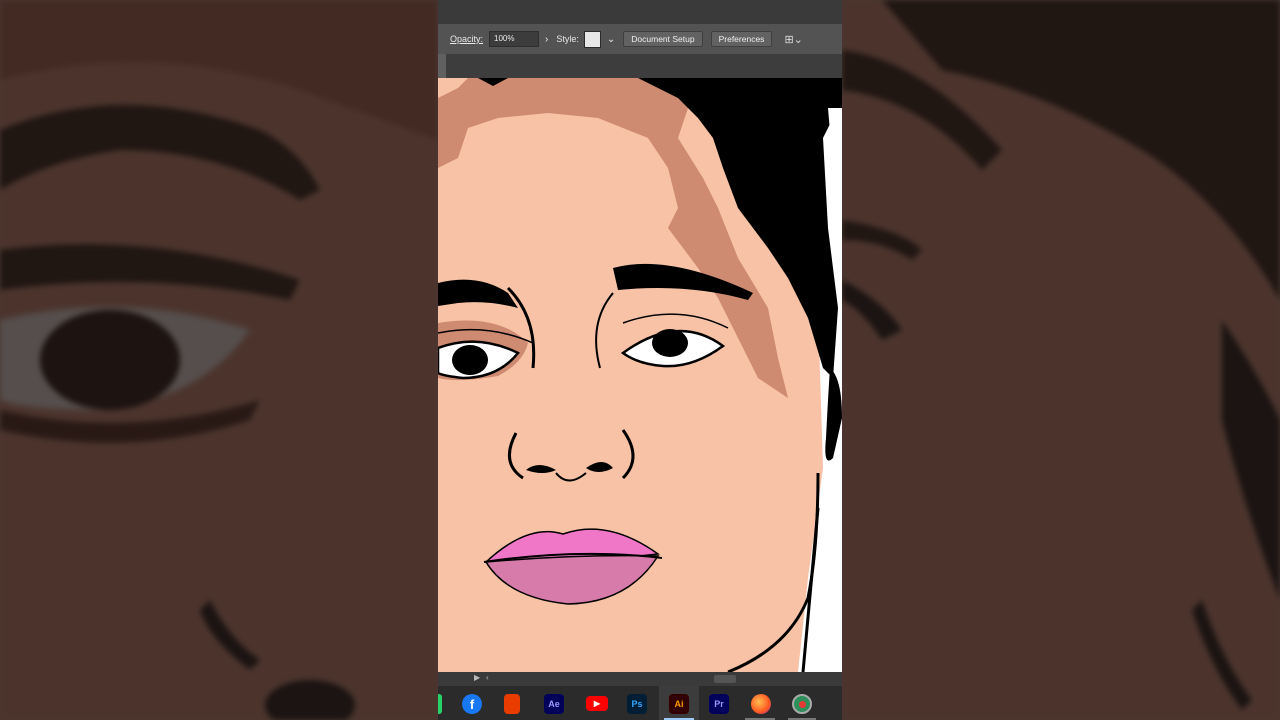 Image resolution: width=1280 pixels, height=720 pixels. I want to click on arrange-documents-icon: ⊞⌄, so click(793, 39).